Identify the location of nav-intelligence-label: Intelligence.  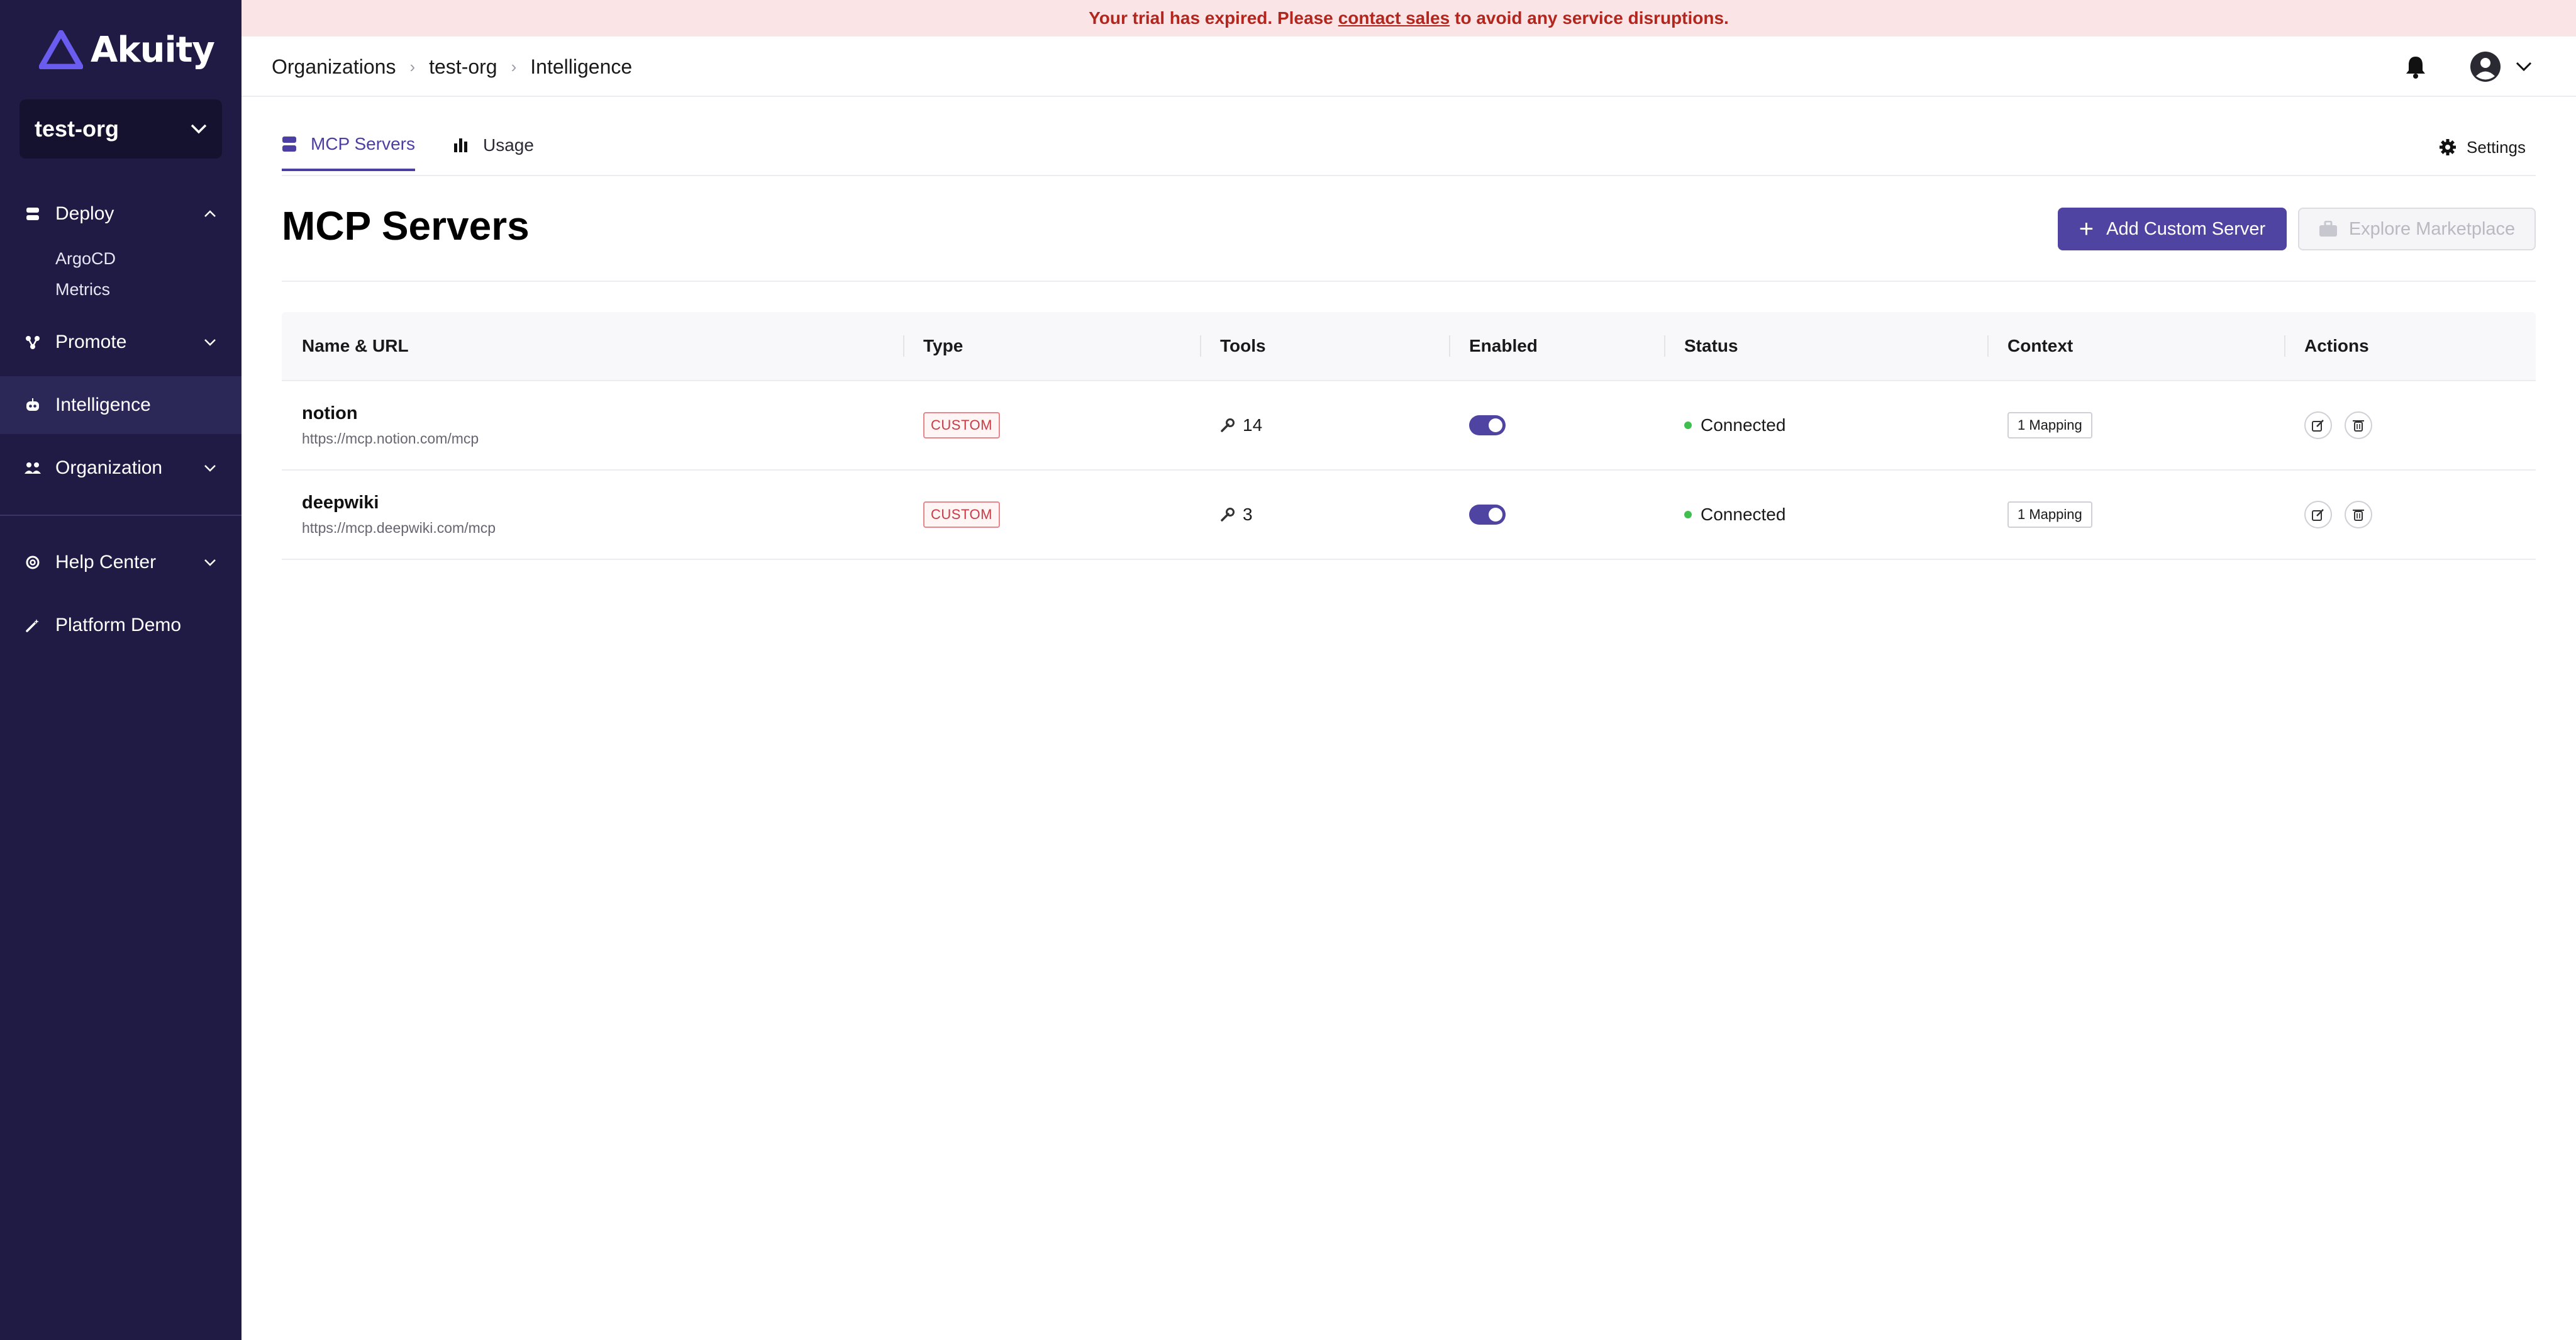
(103, 404).